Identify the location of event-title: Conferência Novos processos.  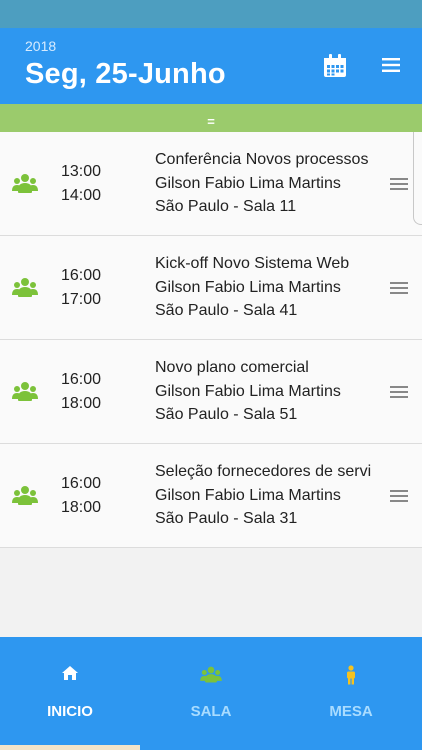
(262, 159).